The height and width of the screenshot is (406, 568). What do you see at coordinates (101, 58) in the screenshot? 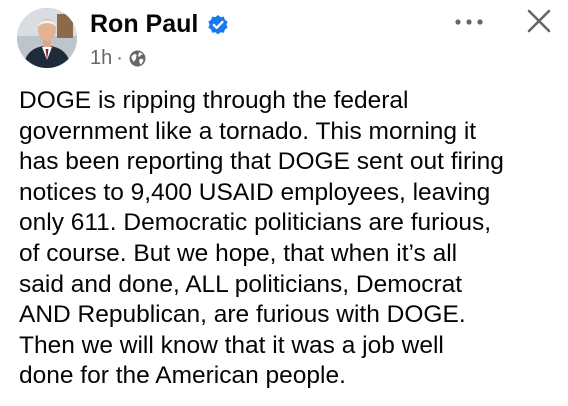
I see `timestamp: 1h` at bounding box center [101, 58].